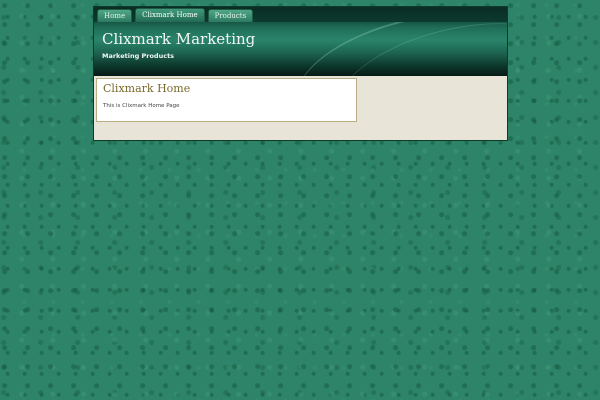 The image size is (600, 400). I want to click on tab-products: Products, so click(230, 15).